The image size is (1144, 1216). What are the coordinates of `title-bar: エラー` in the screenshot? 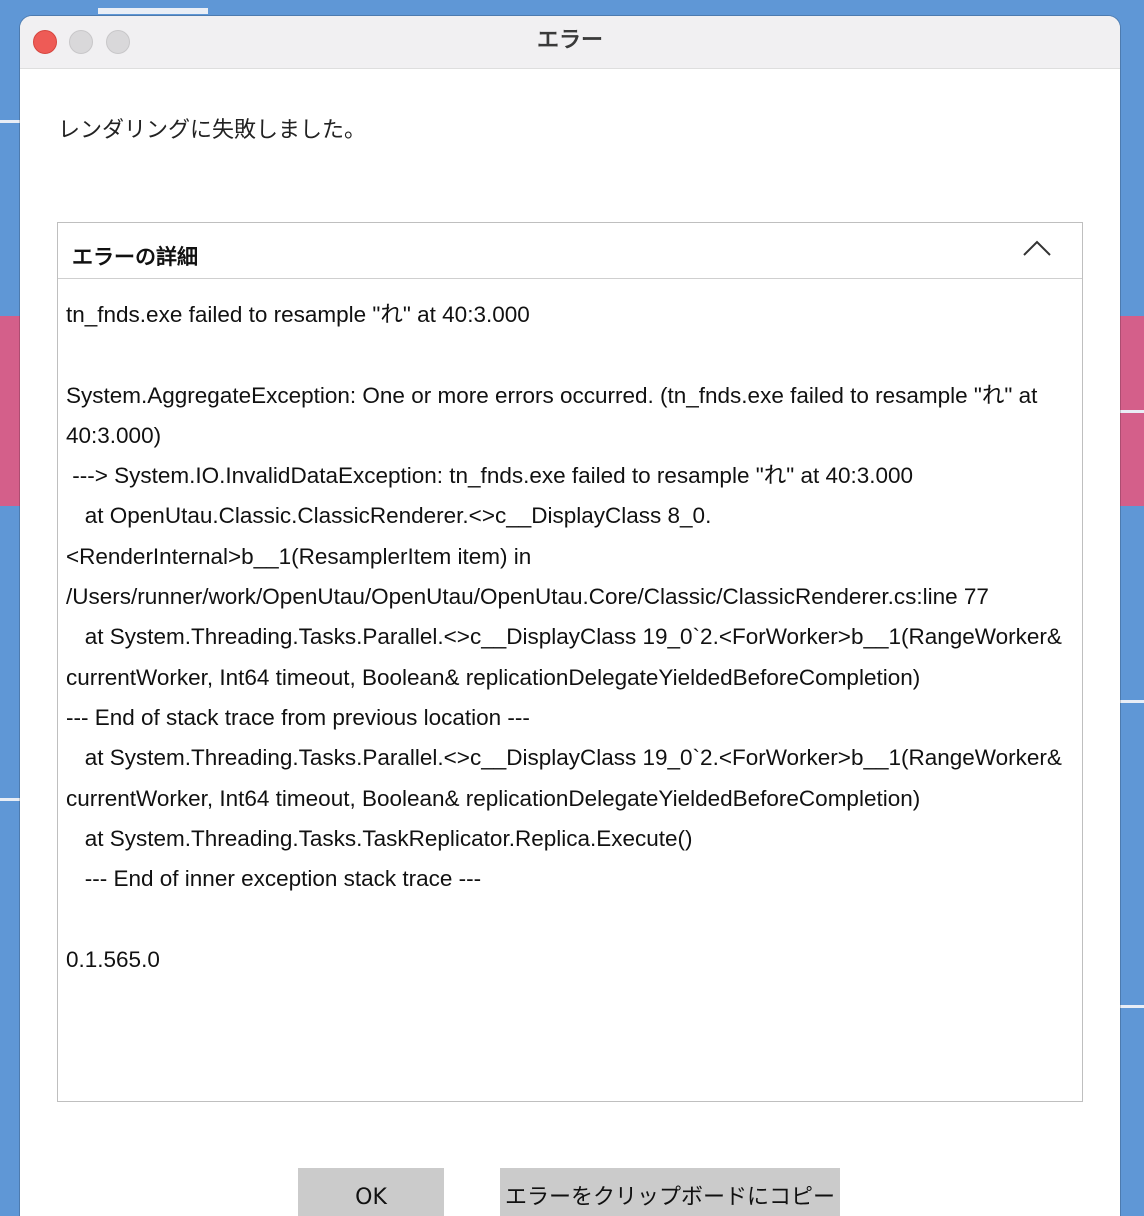 It's located at (570, 42).